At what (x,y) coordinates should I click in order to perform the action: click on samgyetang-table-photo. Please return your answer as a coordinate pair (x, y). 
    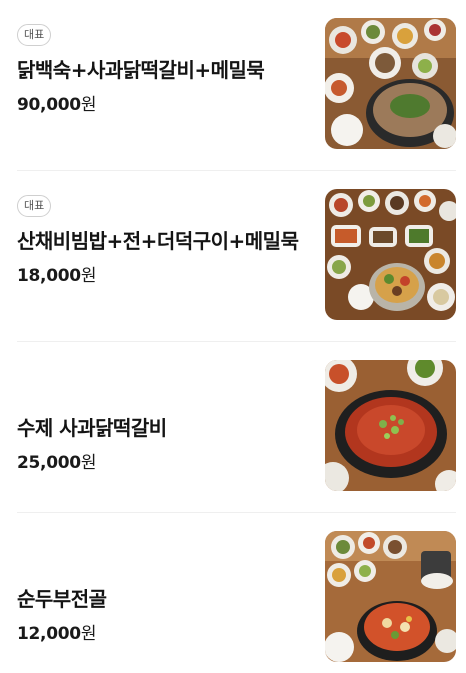
    Looking at the image, I should click on (390, 83).